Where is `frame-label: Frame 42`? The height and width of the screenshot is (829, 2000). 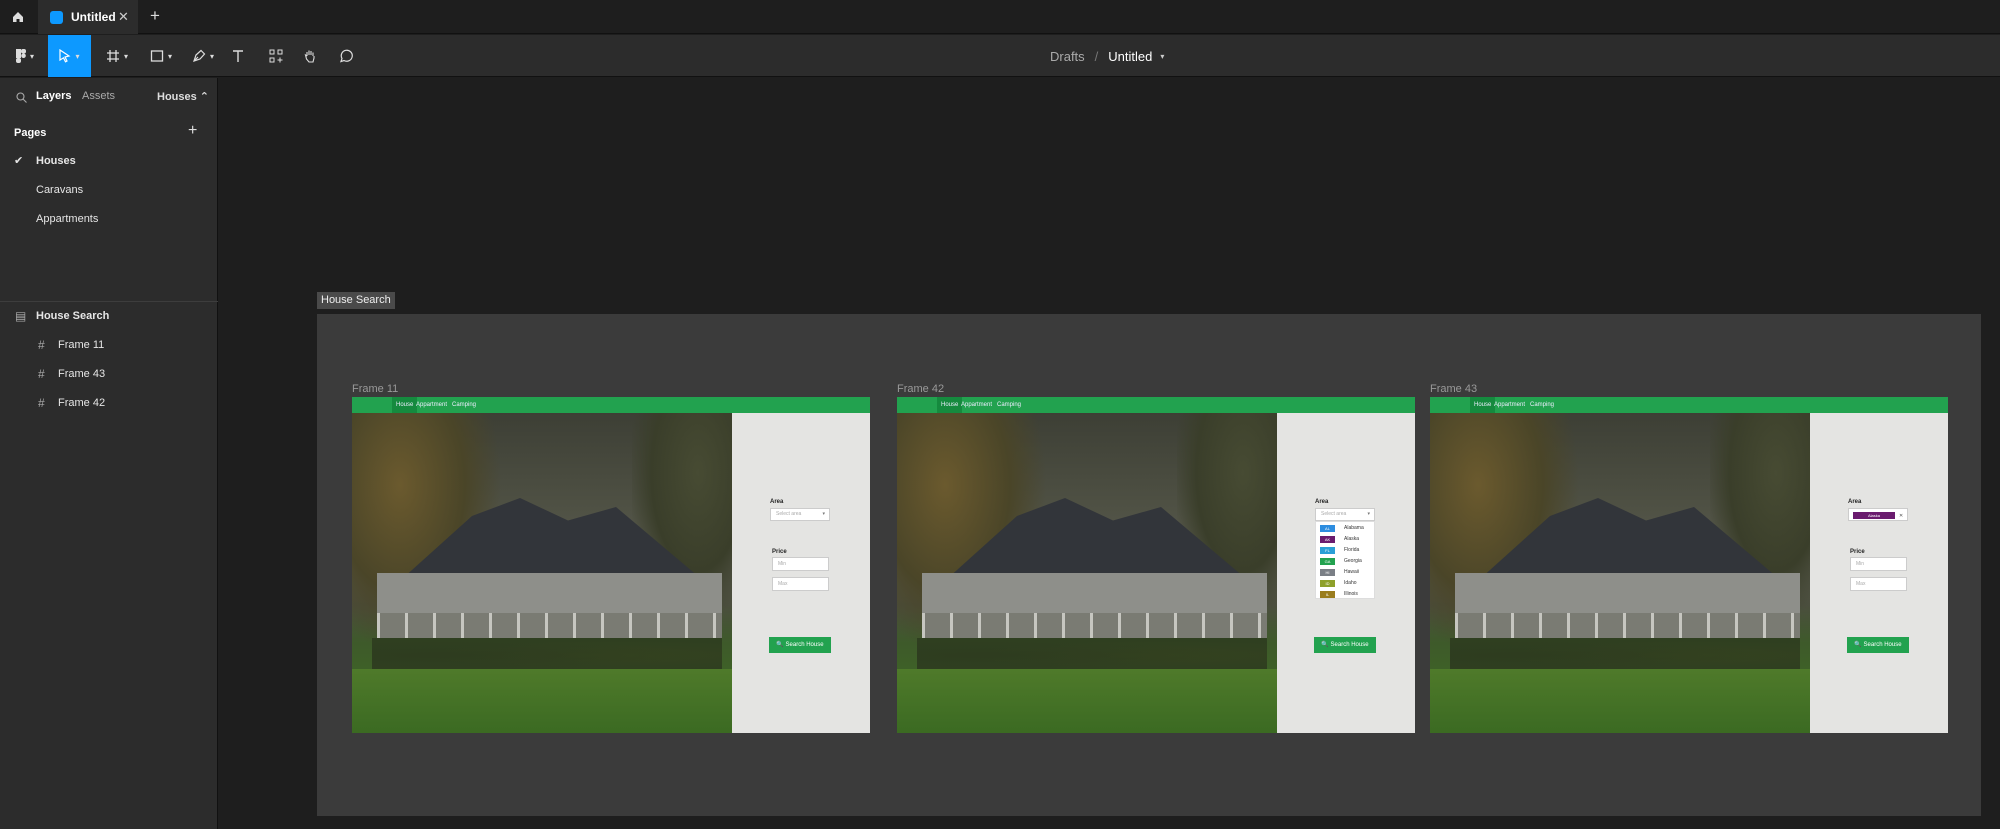
frame-label: Frame 42 is located at coordinates (920, 389).